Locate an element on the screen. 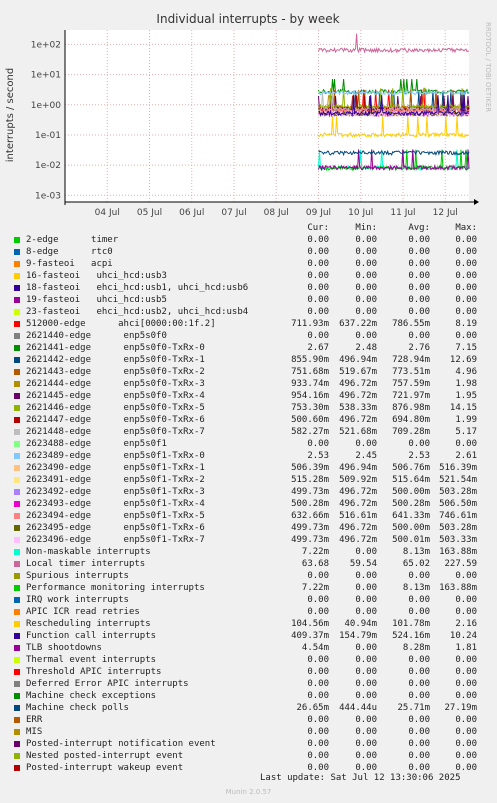 This screenshot has height=803, width=497. legend-label: 2621444-edge enp5s0f0-TxRx-3 is located at coordinates (115, 384).